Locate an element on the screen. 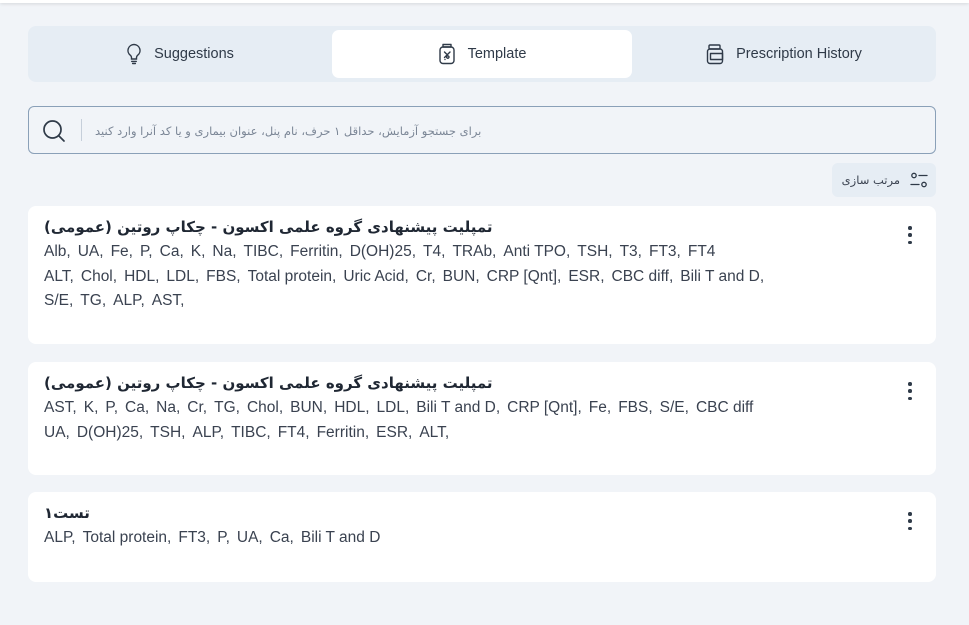 The image size is (969, 625). test-item: Anti TPO, is located at coordinates (537, 251).